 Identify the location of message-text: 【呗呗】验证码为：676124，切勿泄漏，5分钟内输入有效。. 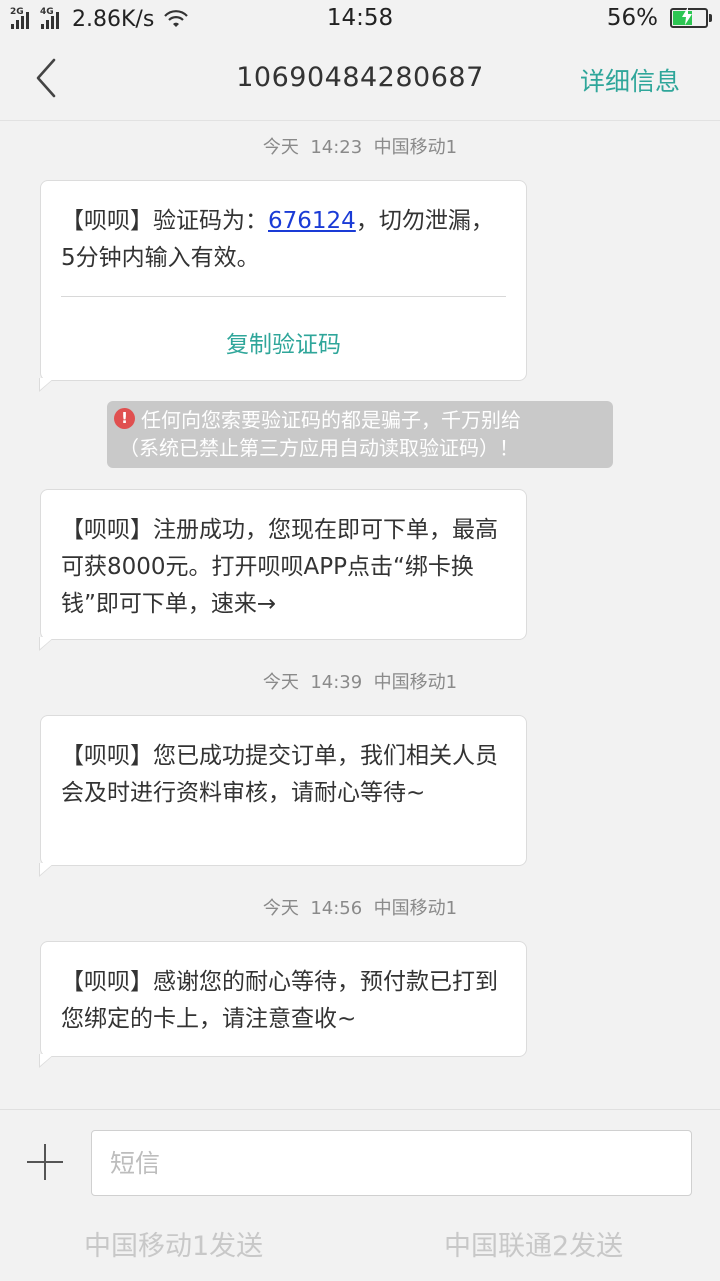
(277, 239).